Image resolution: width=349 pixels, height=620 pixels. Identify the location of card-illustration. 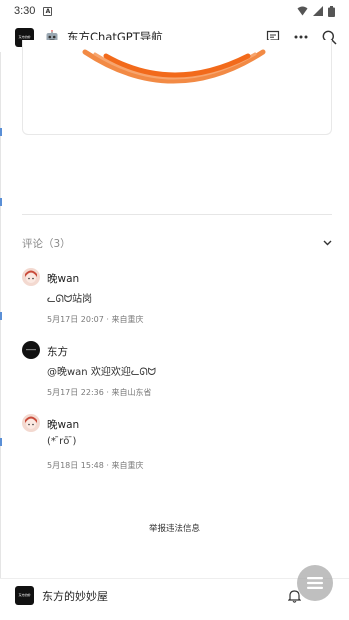
(174, 66).